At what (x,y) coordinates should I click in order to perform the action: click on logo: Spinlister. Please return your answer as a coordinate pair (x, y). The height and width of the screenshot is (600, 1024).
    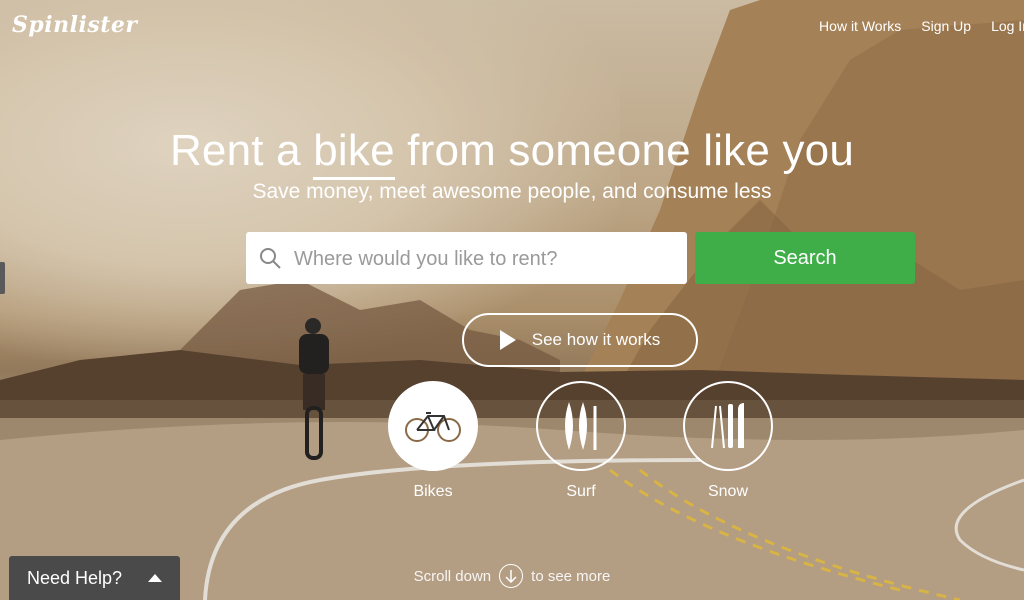
    Looking at the image, I should click on (74, 25).